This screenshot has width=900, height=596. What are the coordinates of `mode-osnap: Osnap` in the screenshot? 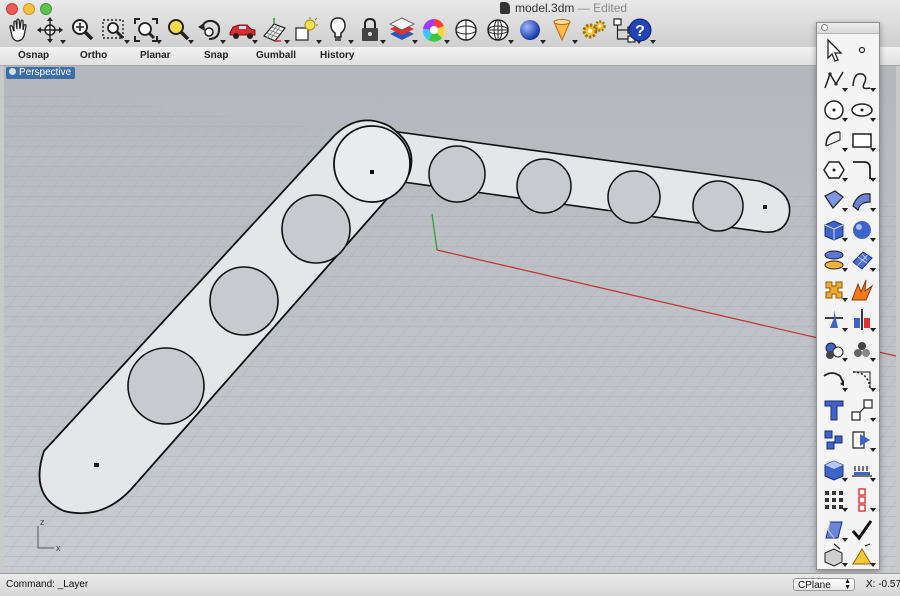 It's located at (33, 55).